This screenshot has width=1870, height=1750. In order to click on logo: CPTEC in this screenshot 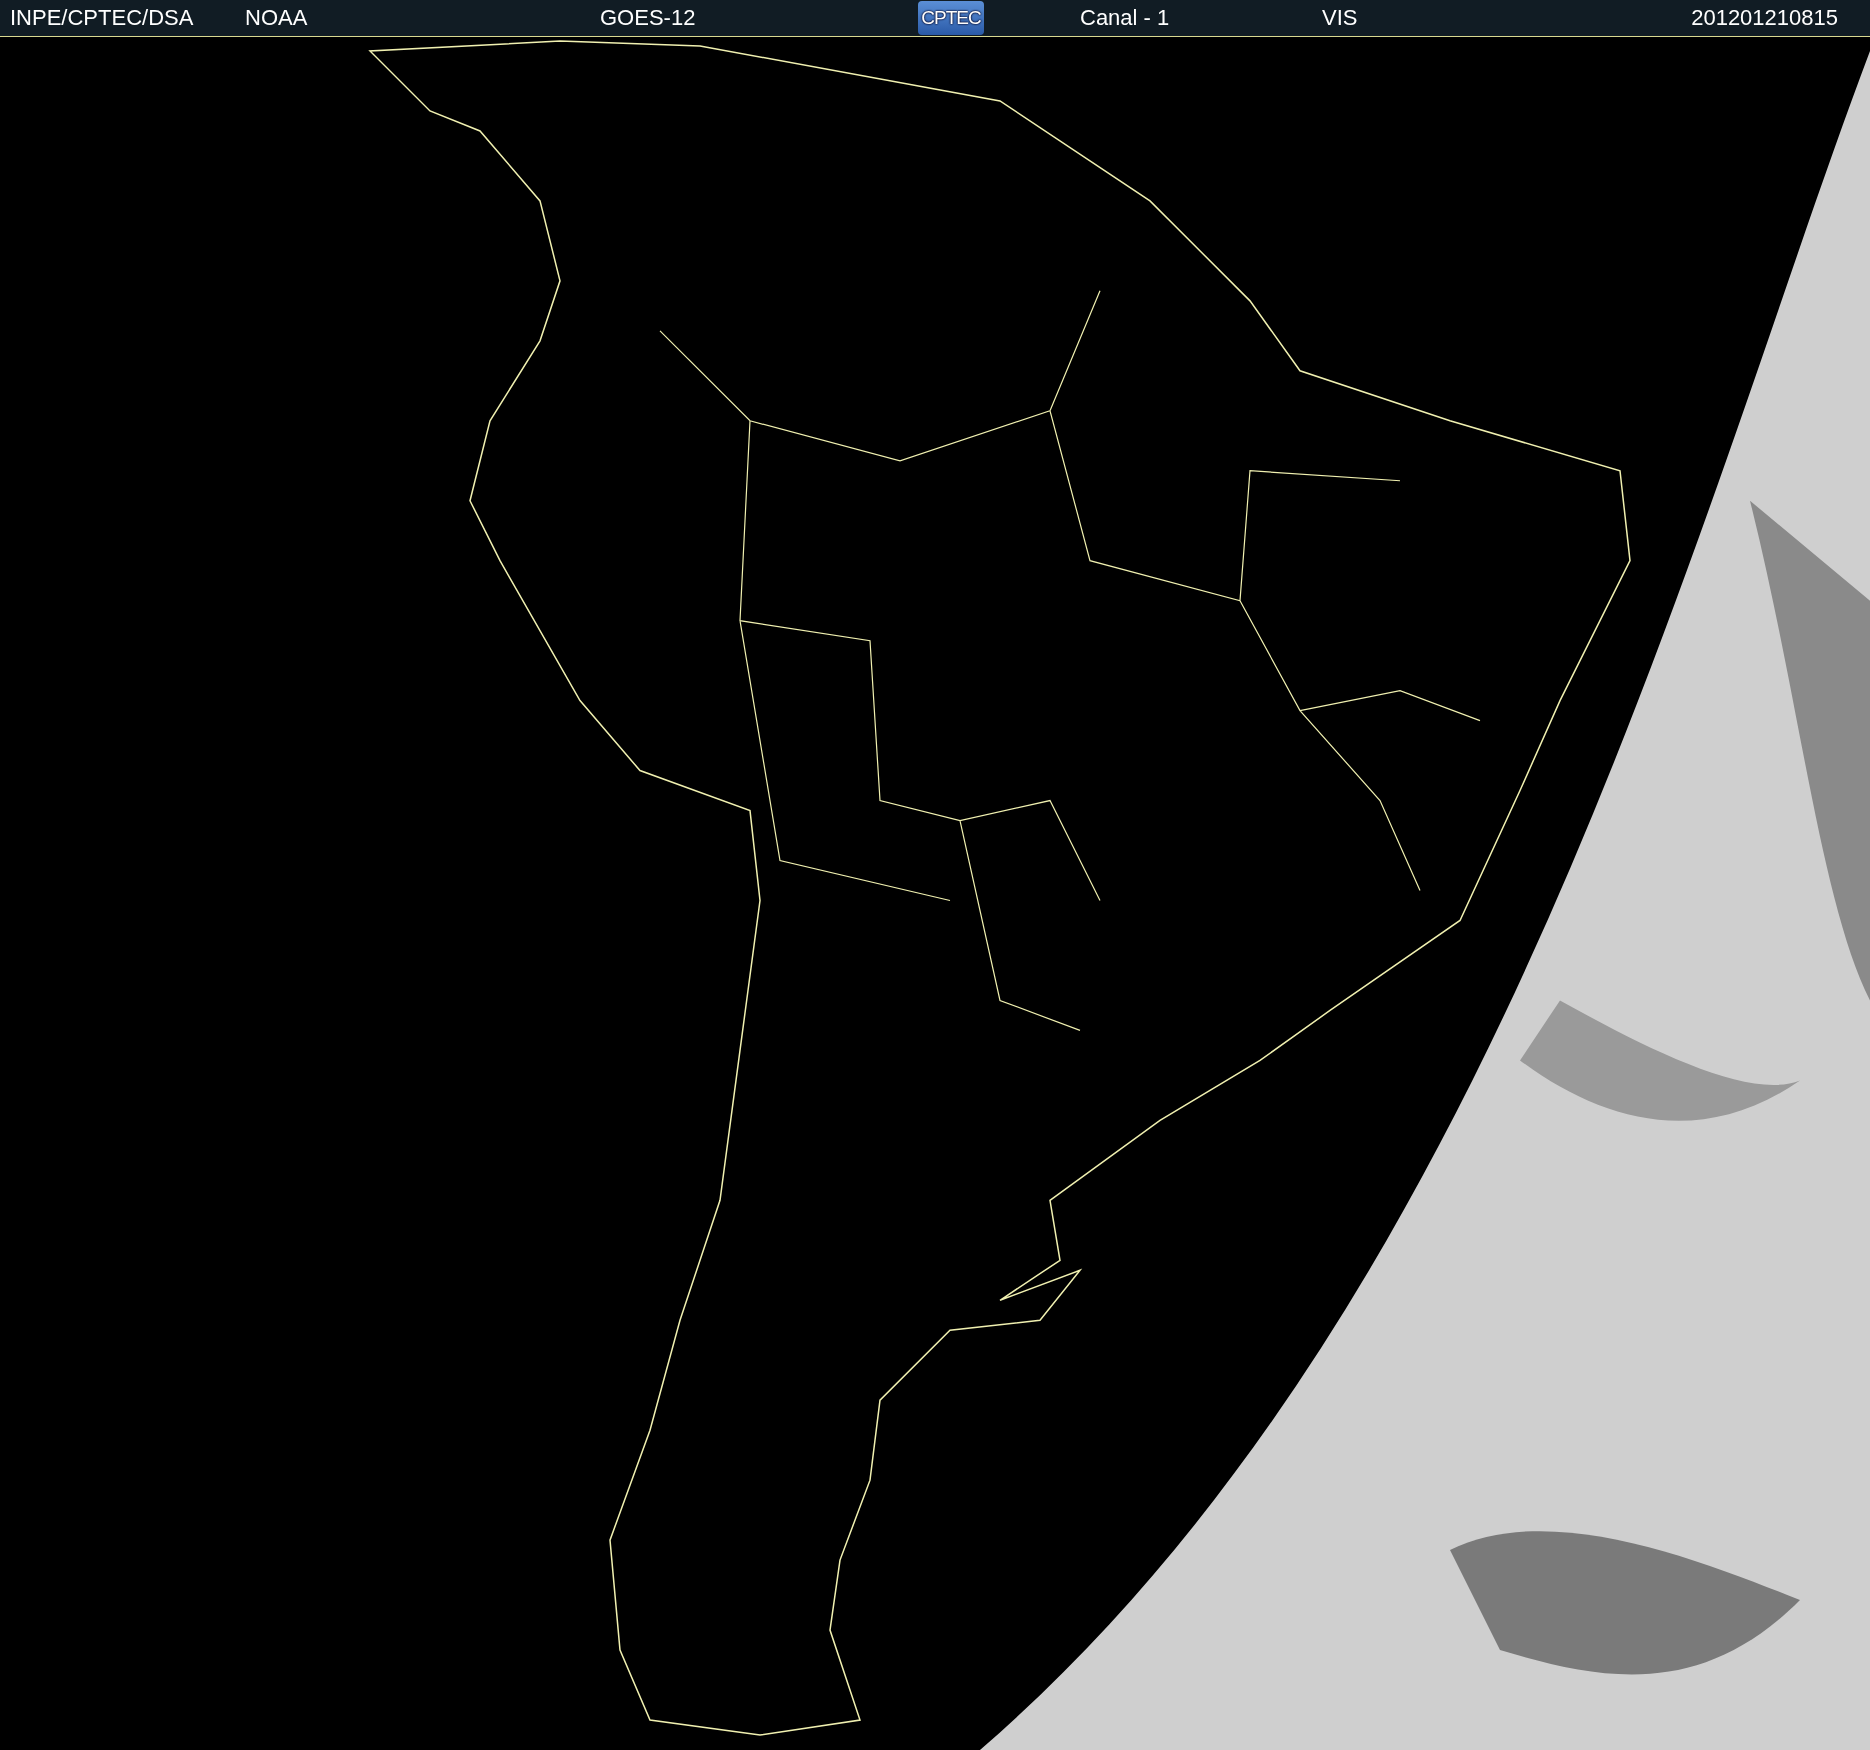, I will do `click(951, 18)`.